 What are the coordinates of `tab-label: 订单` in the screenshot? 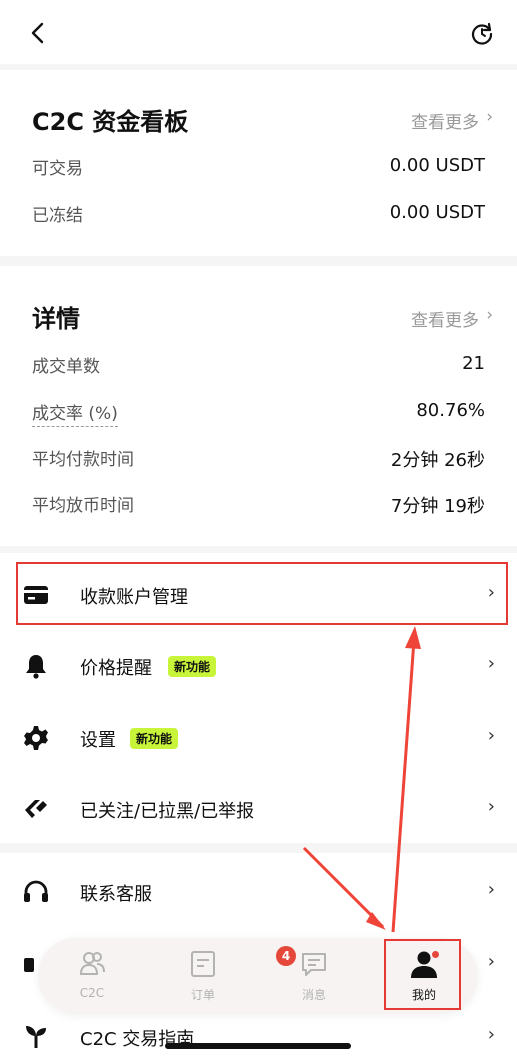 It's located at (202, 995).